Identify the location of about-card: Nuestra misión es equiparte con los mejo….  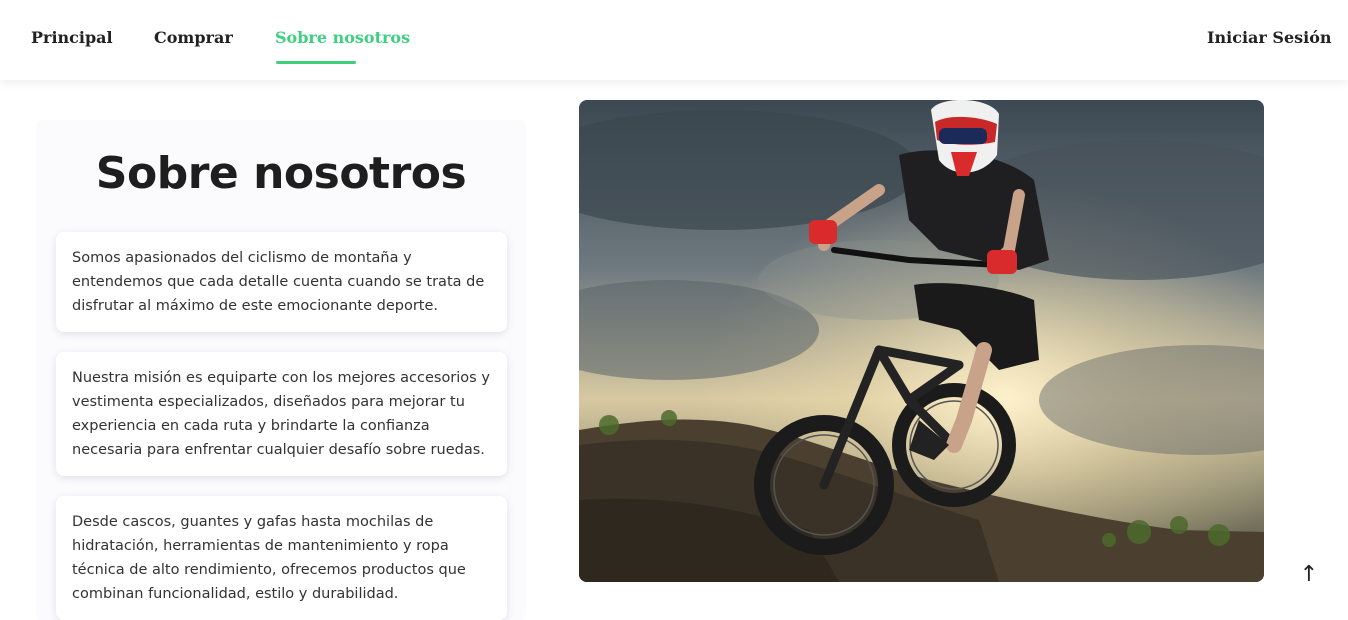
(281, 414).